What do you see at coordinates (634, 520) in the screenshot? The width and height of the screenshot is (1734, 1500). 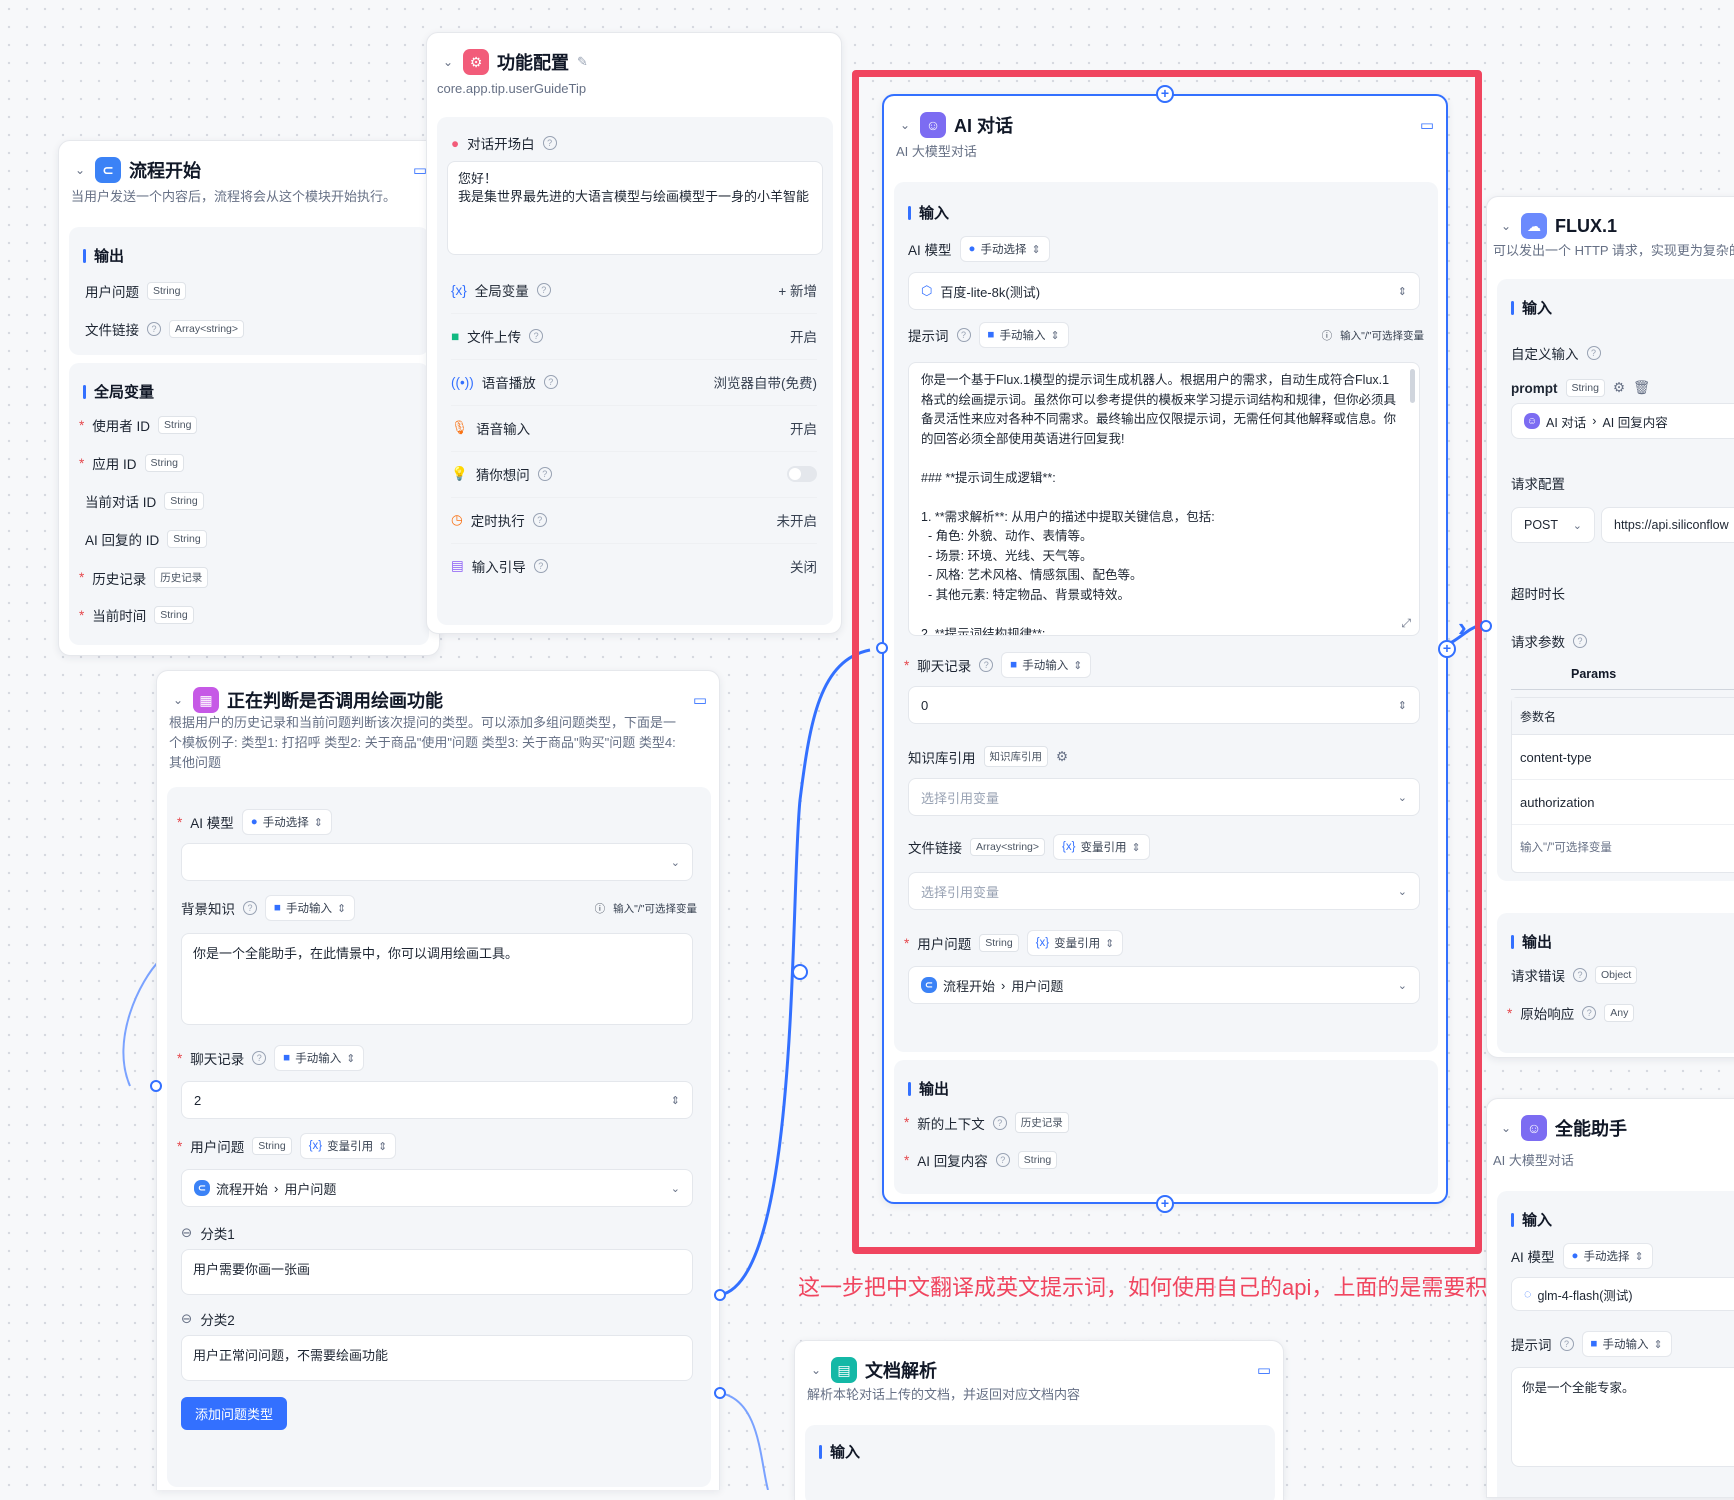 I see `config-row-scheduled: ◷ 定时执行? 未开启` at bounding box center [634, 520].